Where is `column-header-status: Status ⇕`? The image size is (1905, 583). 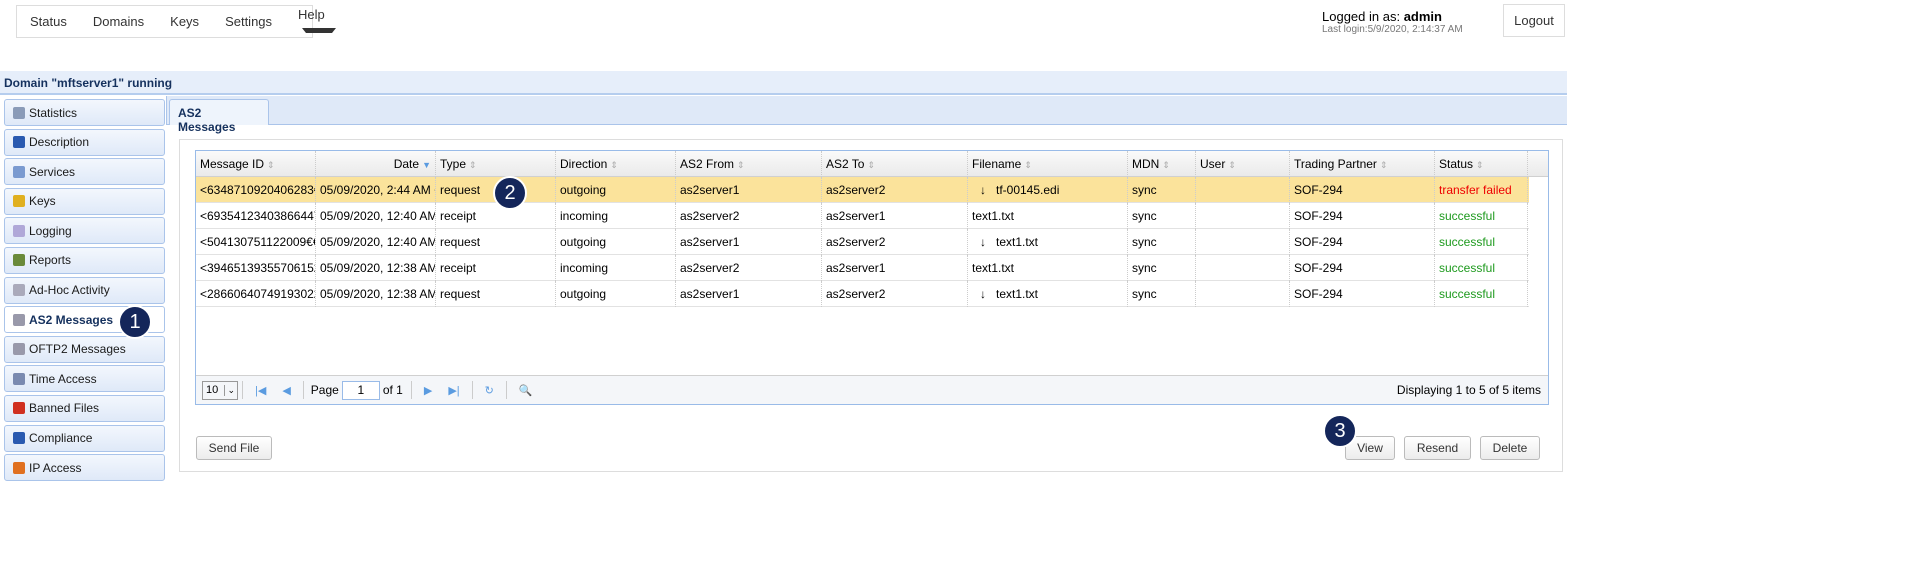
column-header-status: Status ⇕ is located at coordinates (1481, 164).